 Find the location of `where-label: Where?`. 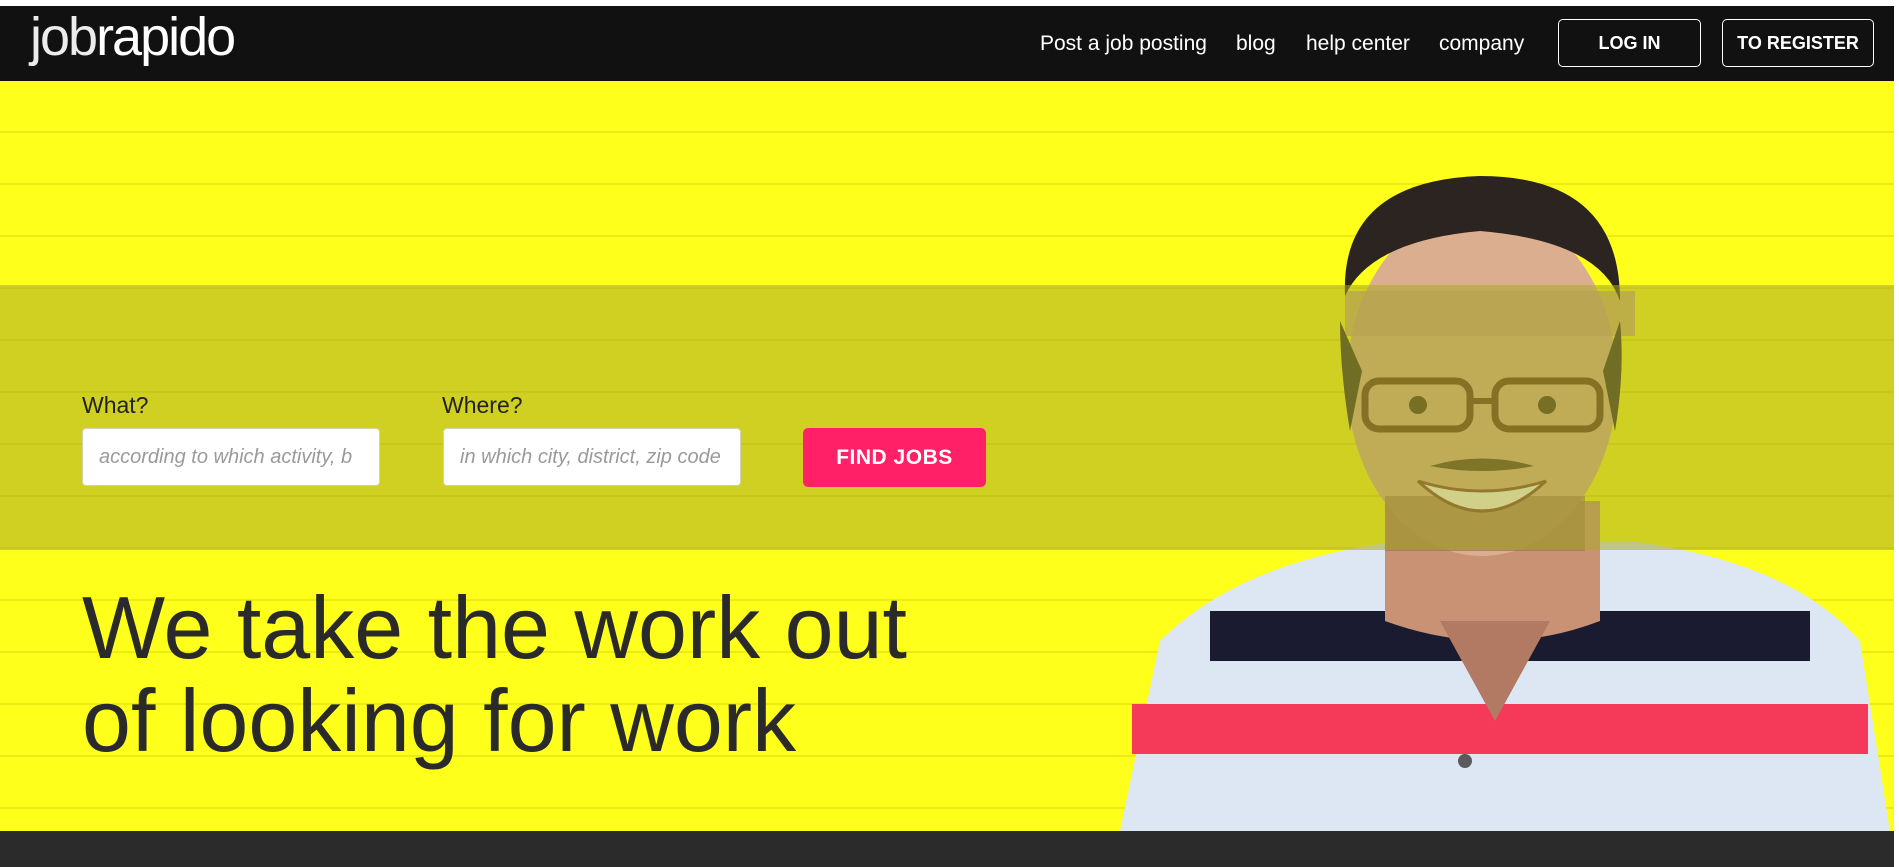

where-label: Where? is located at coordinates (482, 405).